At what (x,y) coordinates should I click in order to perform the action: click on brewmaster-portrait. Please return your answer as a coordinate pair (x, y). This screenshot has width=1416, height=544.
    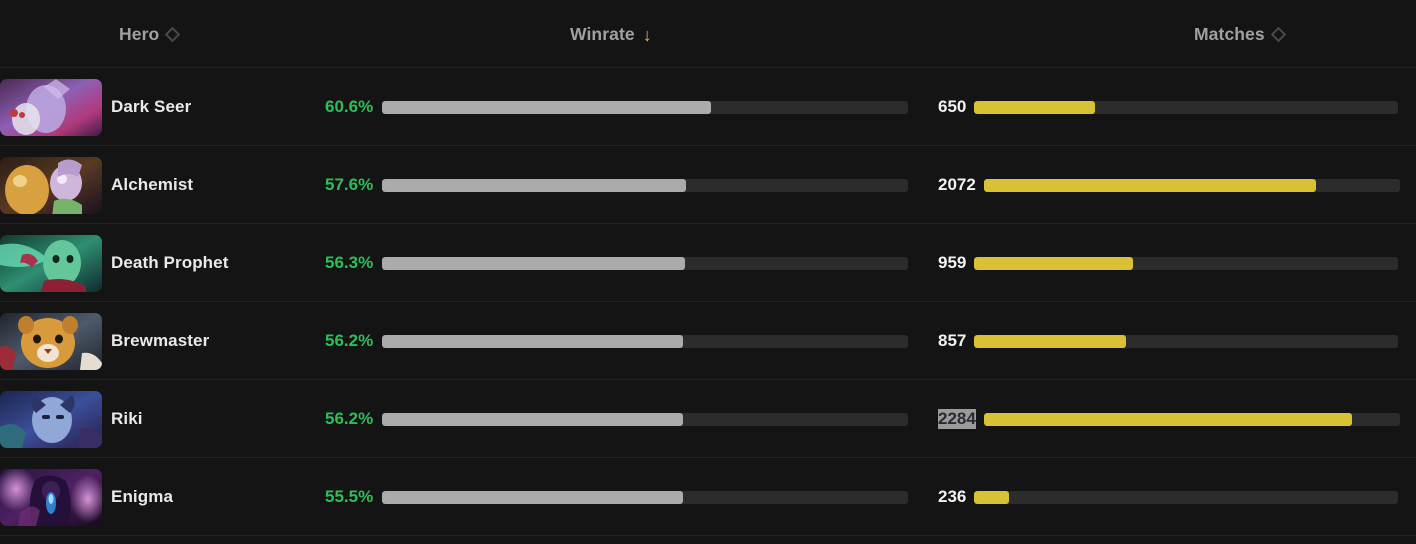
    Looking at the image, I should click on (51, 341).